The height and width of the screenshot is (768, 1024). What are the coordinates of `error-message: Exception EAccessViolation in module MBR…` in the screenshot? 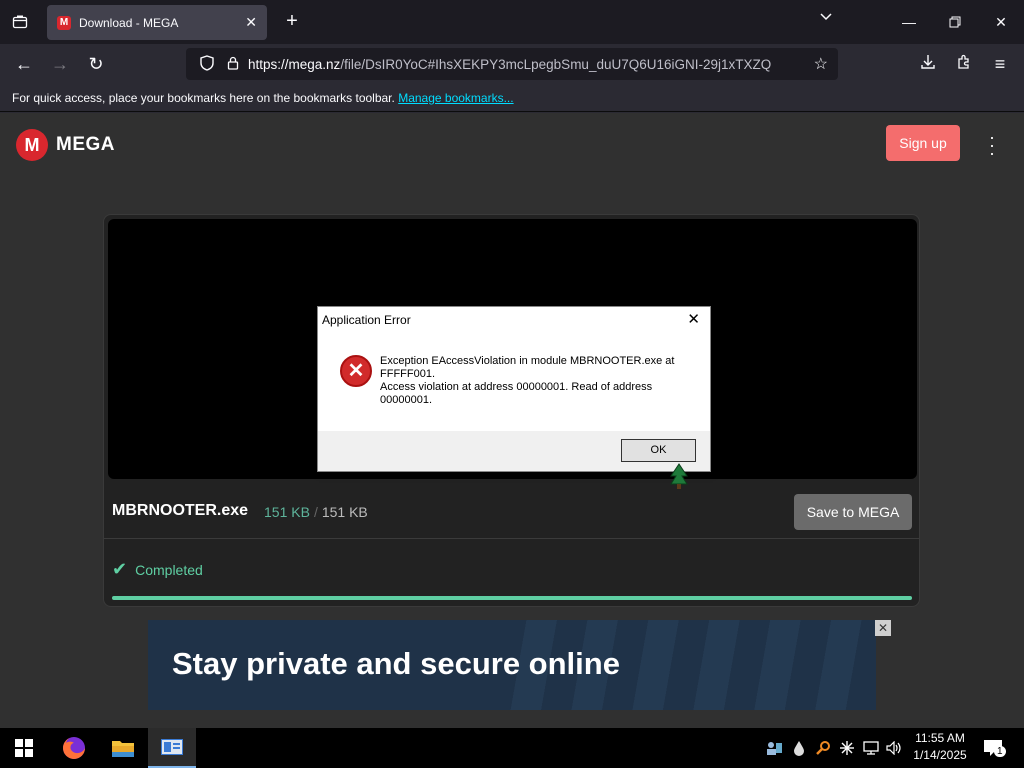 It's located at (539, 381).